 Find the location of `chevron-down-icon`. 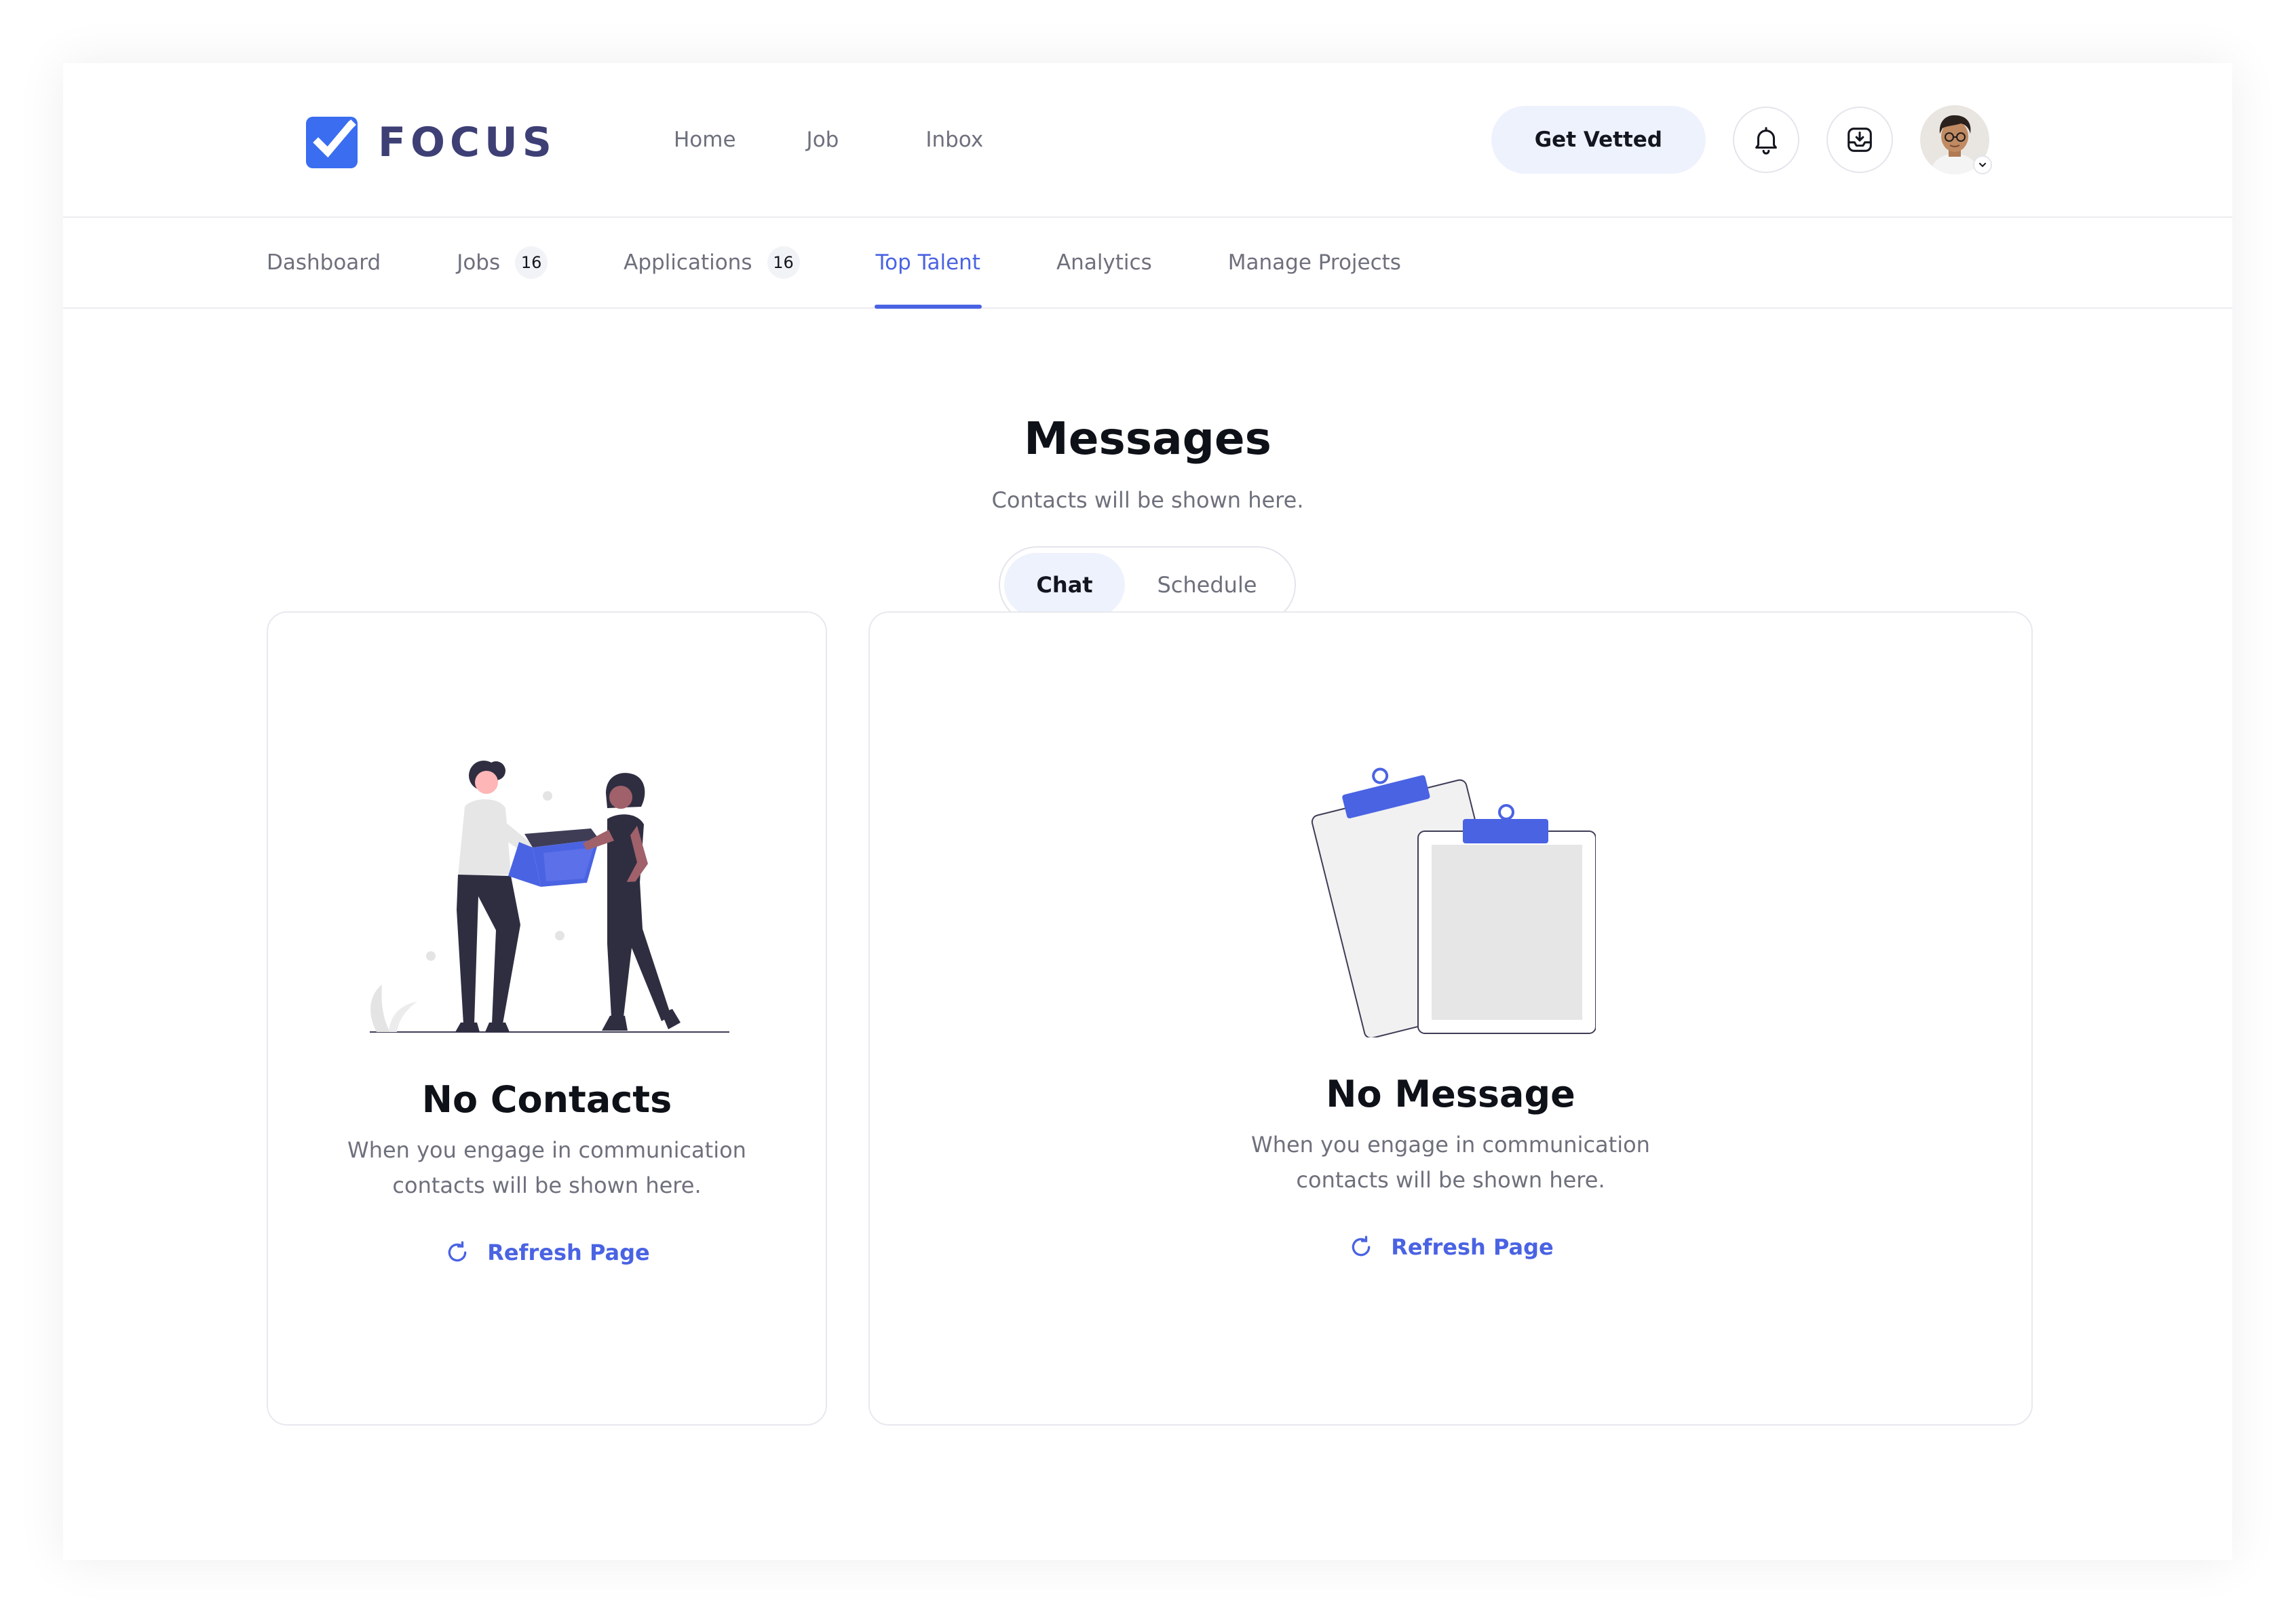

chevron-down-icon is located at coordinates (1982, 165).